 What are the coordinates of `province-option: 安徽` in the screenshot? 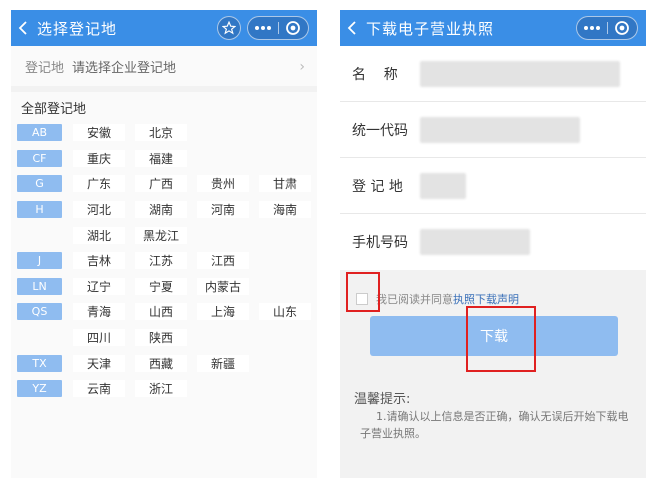 It's located at (99, 133).